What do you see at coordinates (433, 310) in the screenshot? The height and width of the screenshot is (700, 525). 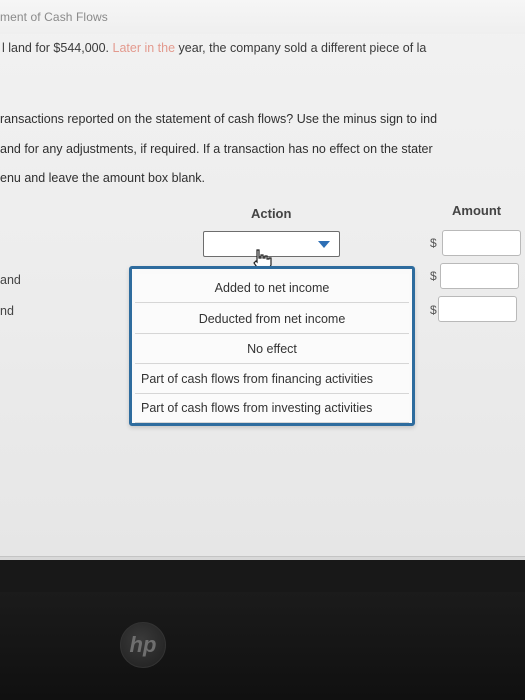 I see `currency-symbol-3: $` at bounding box center [433, 310].